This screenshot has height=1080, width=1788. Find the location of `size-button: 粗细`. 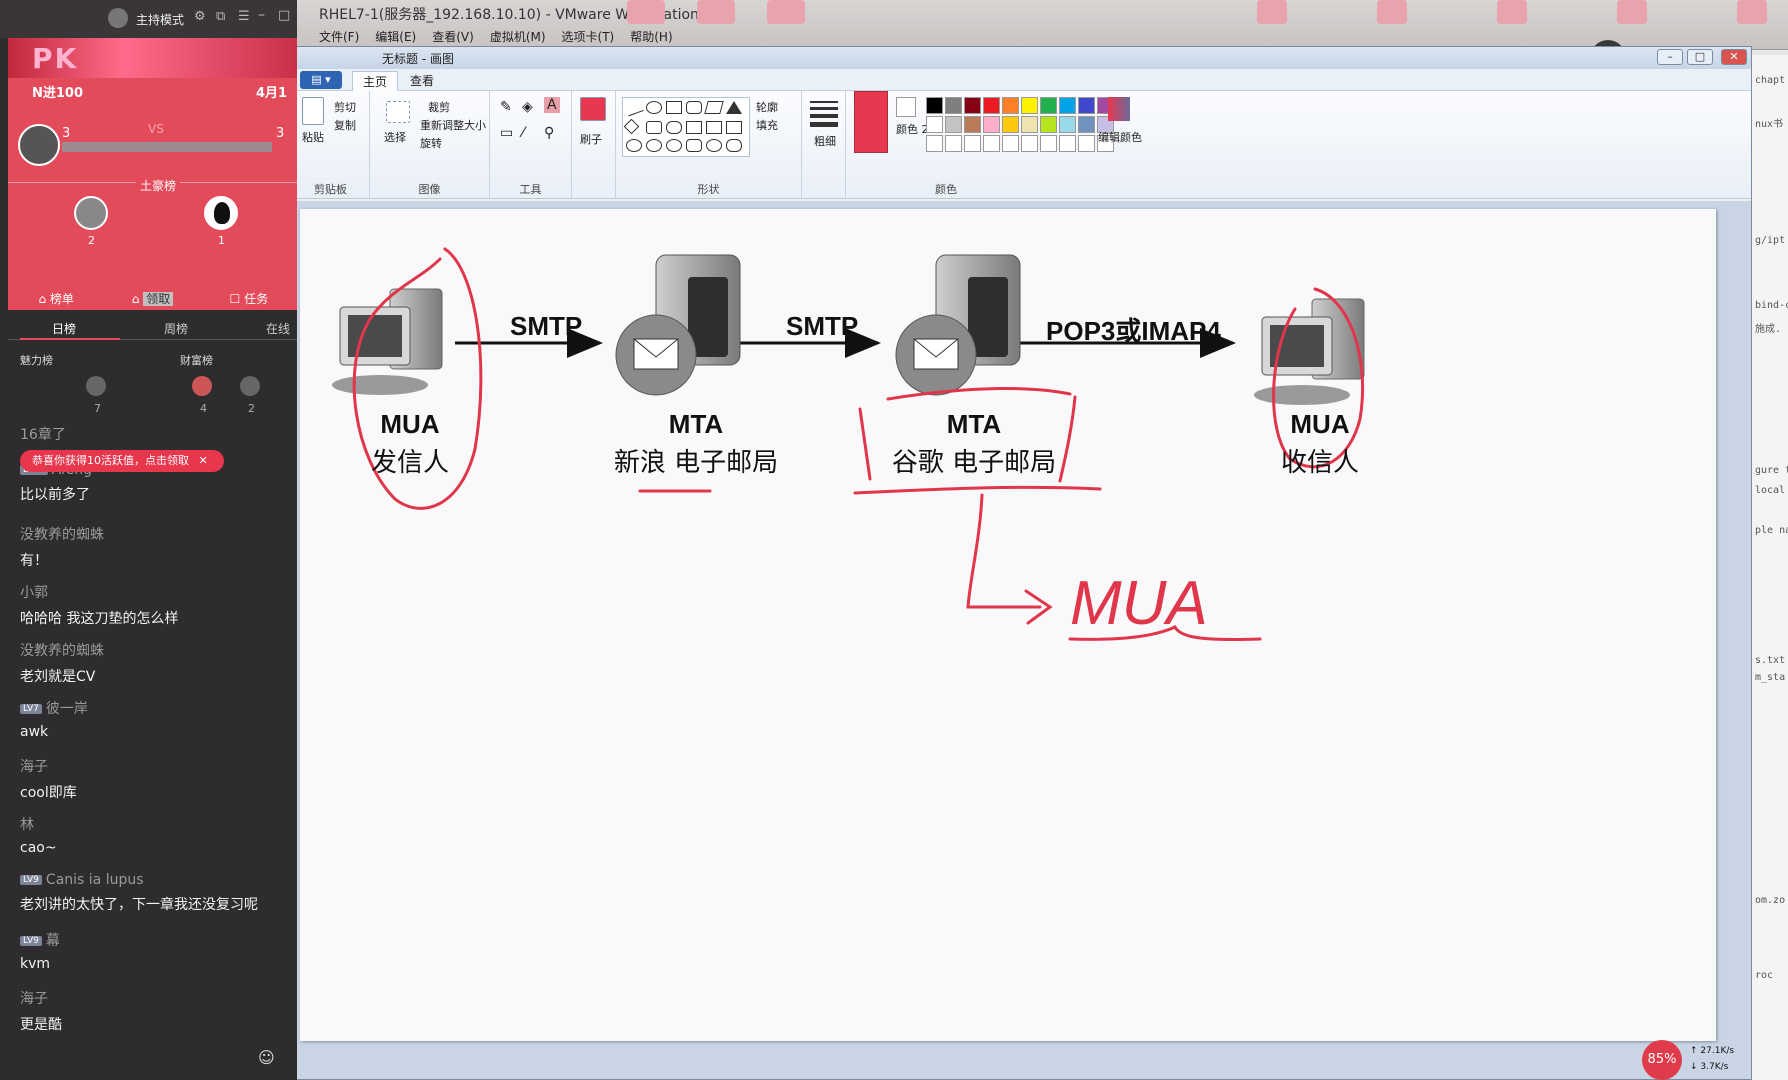

size-button: 粗细 is located at coordinates (825, 141).